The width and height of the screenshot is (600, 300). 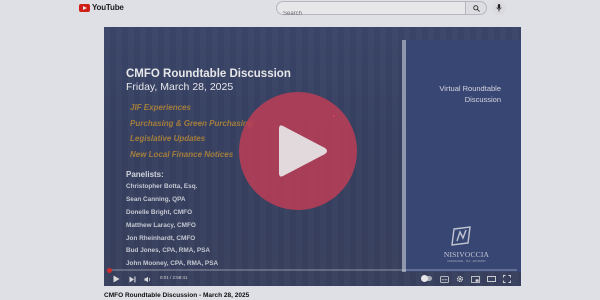 I want to click on next-button, so click(x=132, y=279).